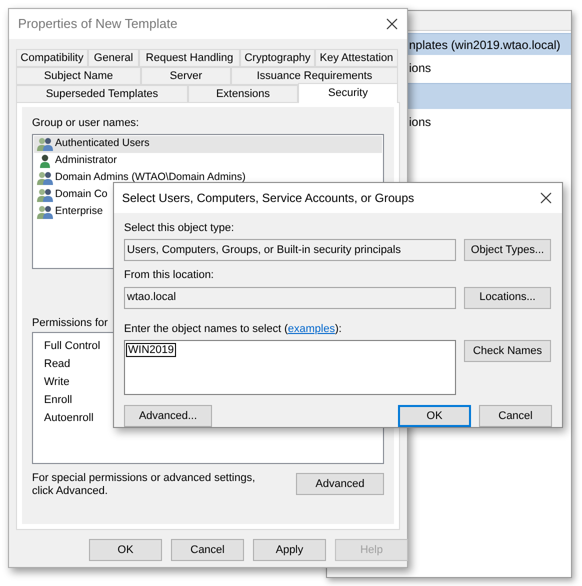 The width and height of the screenshot is (582, 586). What do you see at coordinates (57, 364) in the screenshot?
I see `permission-name: Read` at bounding box center [57, 364].